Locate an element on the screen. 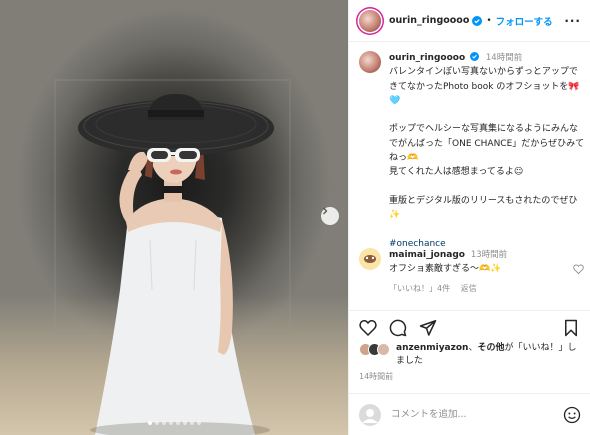  commenter-username: maimai_jonago is located at coordinates (427, 255).